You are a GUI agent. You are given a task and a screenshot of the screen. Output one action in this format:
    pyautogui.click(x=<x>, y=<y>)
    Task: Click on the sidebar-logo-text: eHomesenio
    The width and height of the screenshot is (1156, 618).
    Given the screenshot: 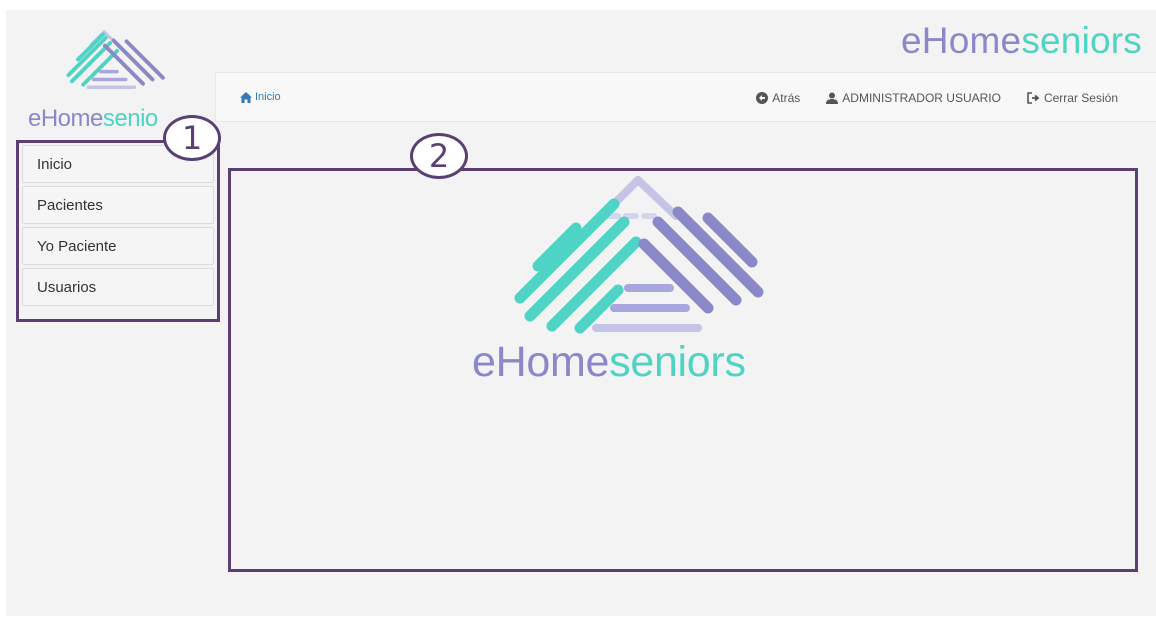 What is the action you would take?
    pyautogui.click(x=93, y=118)
    